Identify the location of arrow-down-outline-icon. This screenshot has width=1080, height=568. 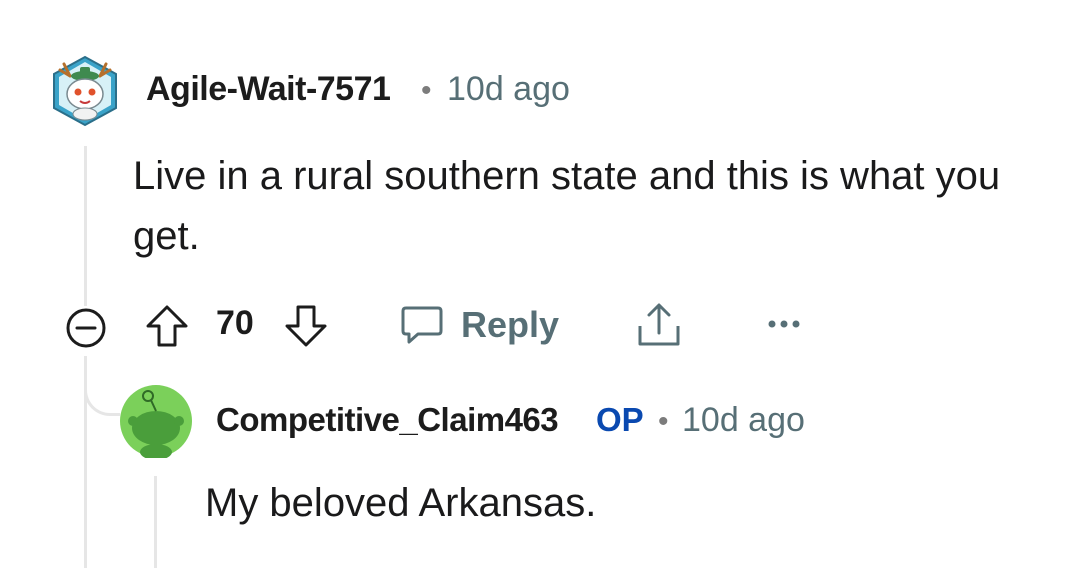
(306, 329).